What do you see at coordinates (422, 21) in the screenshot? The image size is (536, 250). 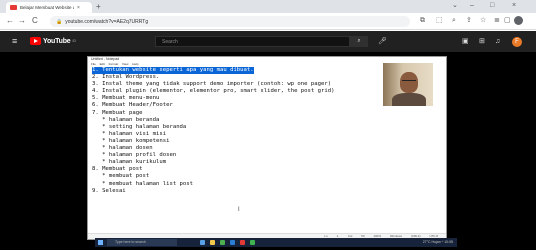 I see `cast-icon: ⧉` at bounding box center [422, 21].